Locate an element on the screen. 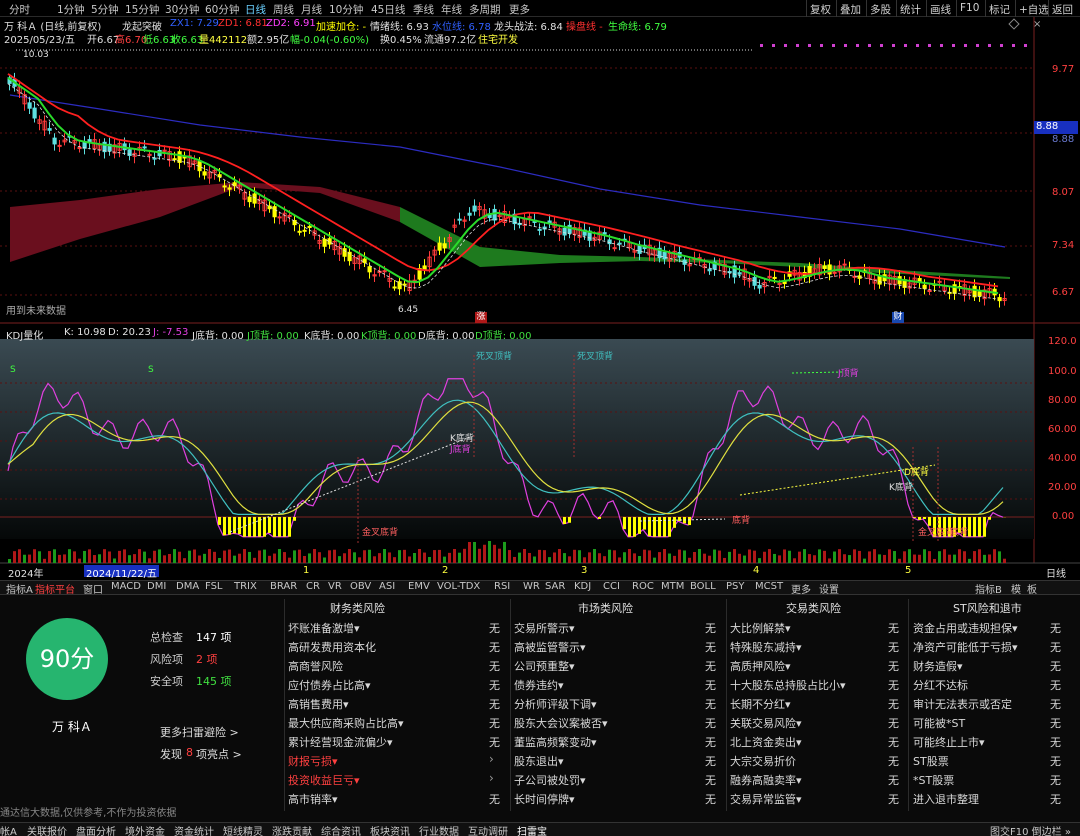 The height and width of the screenshot is (836, 1080). bottom-tab-4: 资金统计 is located at coordinates (194, 829).